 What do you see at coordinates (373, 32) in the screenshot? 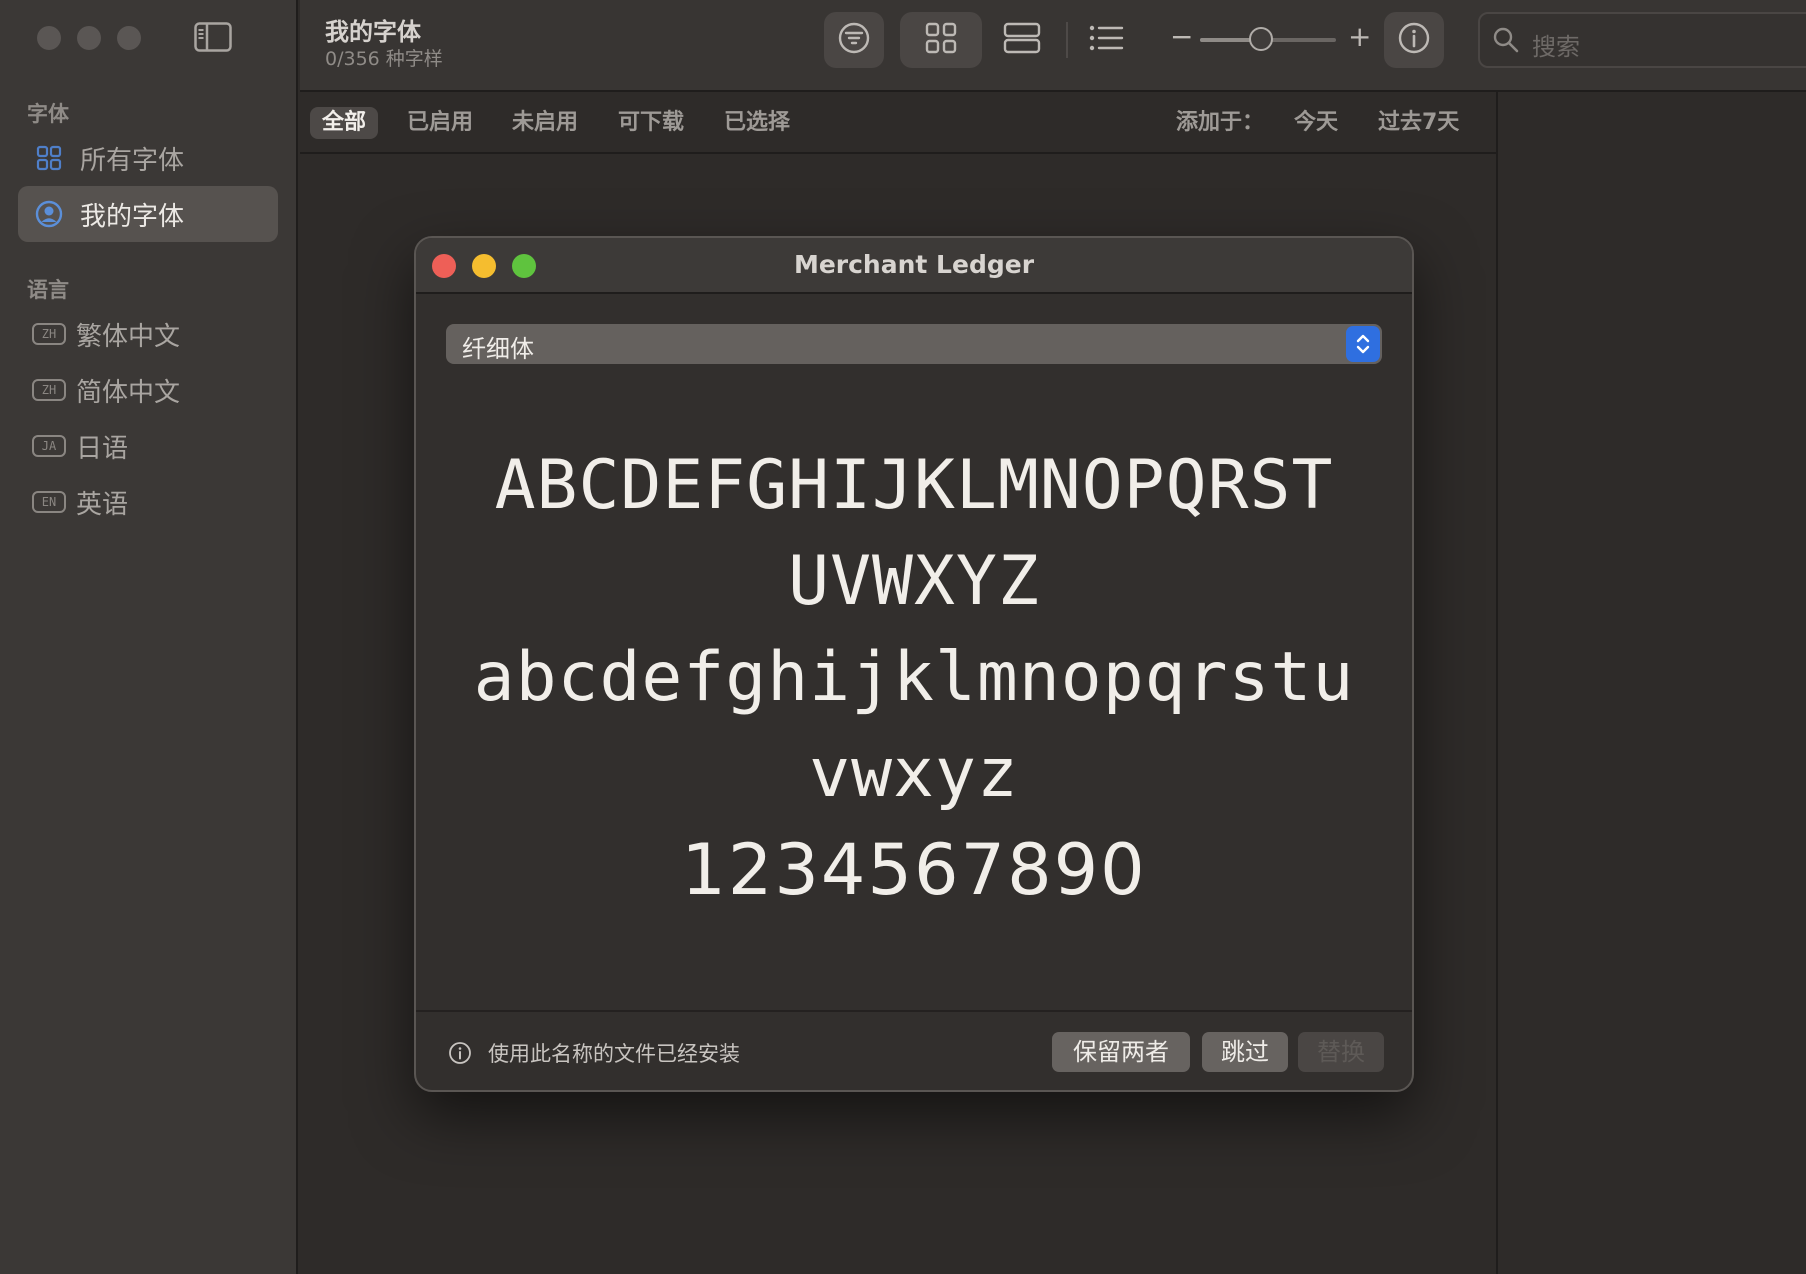
I see `window-title: 我的字体` at bounding box center [373, 32].